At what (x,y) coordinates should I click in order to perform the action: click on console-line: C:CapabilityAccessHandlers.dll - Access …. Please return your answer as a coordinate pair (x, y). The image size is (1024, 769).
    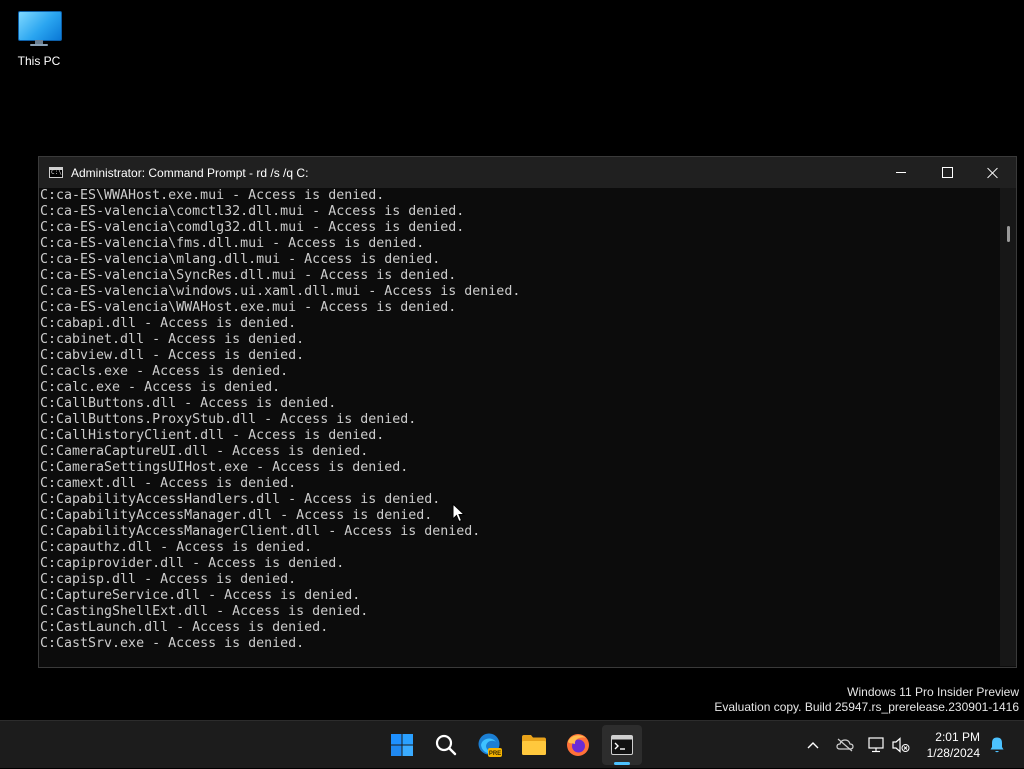
    Looking at the image, I should click on (240, 499).